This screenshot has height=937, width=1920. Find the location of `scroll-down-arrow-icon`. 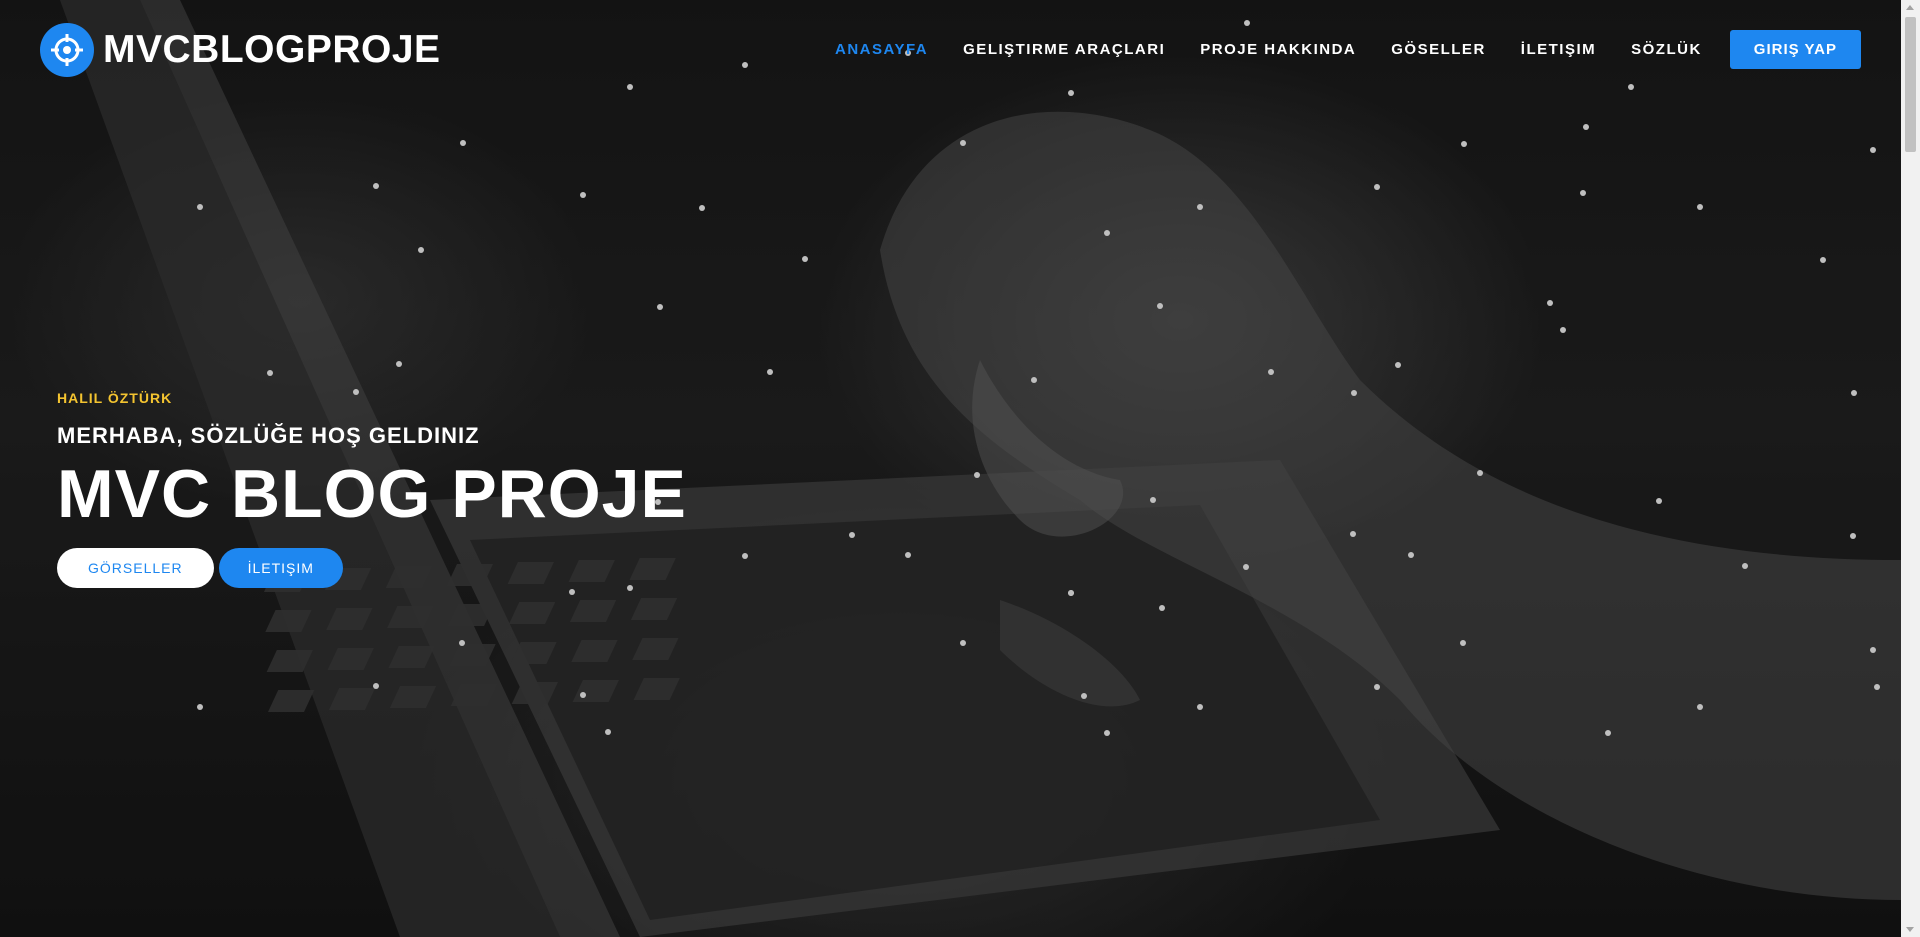

scroll-down-arrow-icon is located at coordinates (1910, 929).